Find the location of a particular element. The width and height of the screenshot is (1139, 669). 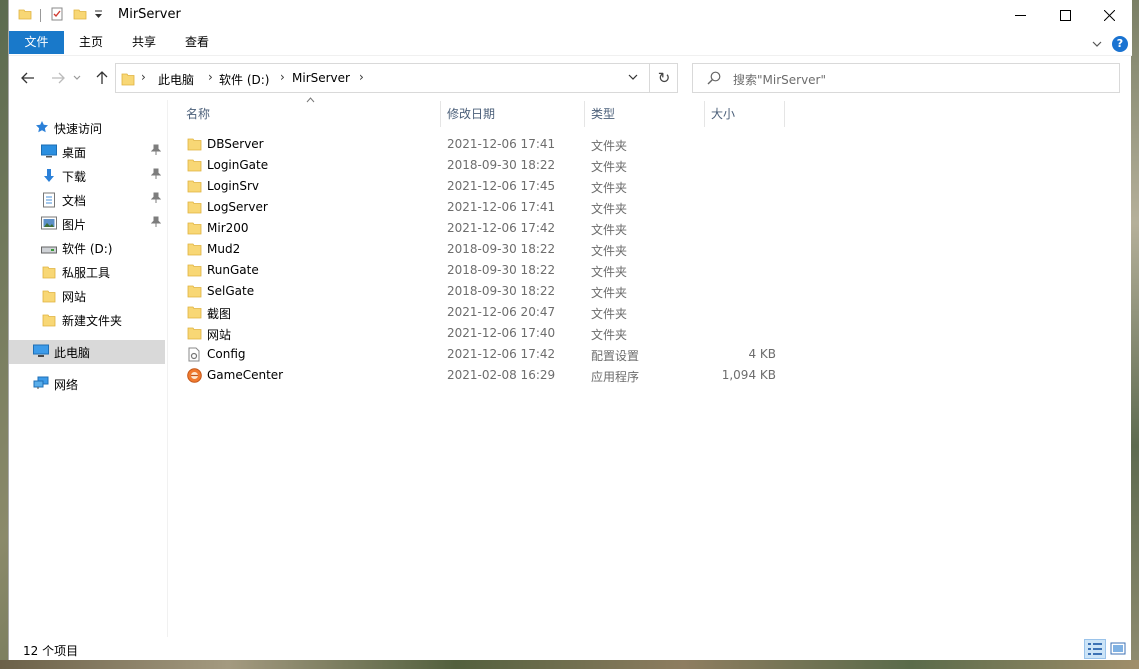

nav-label: 文档 is located at coordinates (74, 201).